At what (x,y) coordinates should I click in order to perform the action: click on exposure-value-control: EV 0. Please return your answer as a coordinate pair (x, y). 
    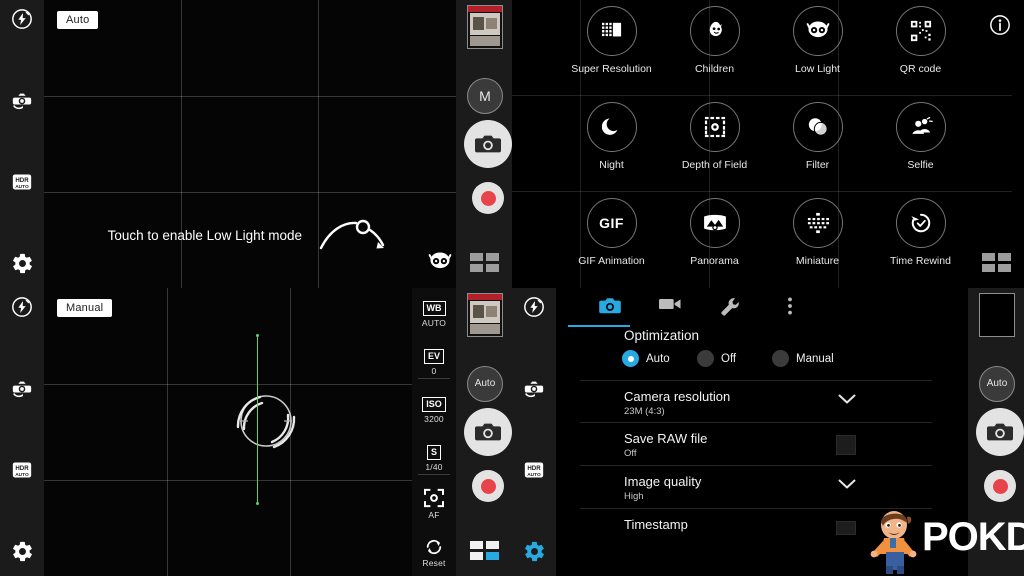
    Looking at the image, I should click on (434, 361).